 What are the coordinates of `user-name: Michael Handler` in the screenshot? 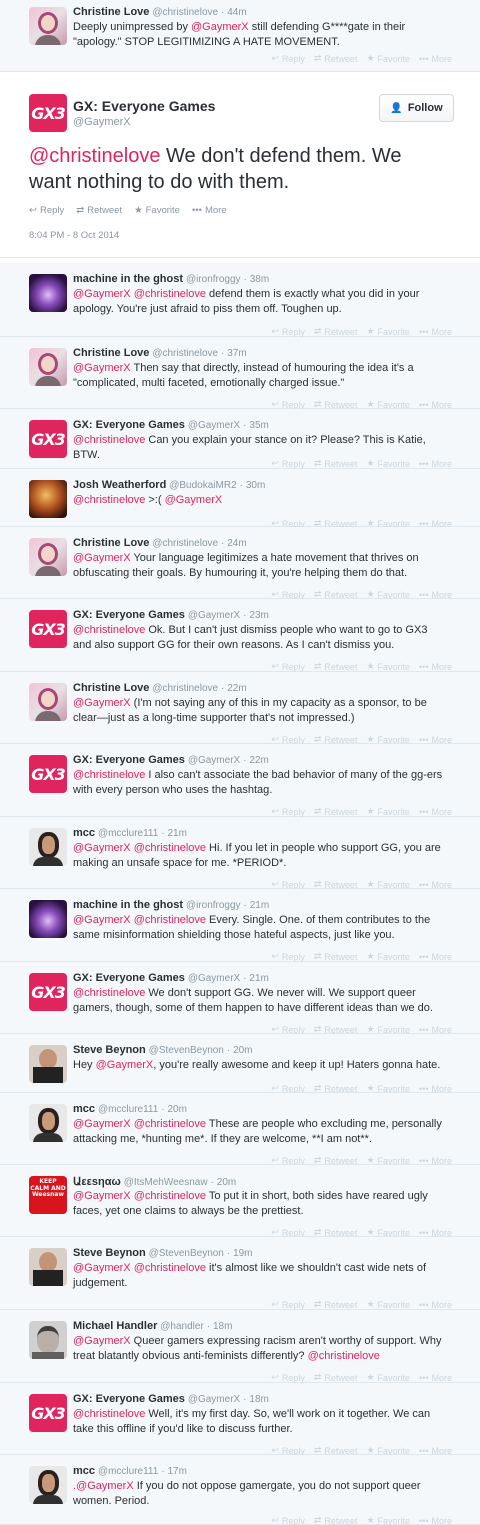 It's located at (115, 1326).